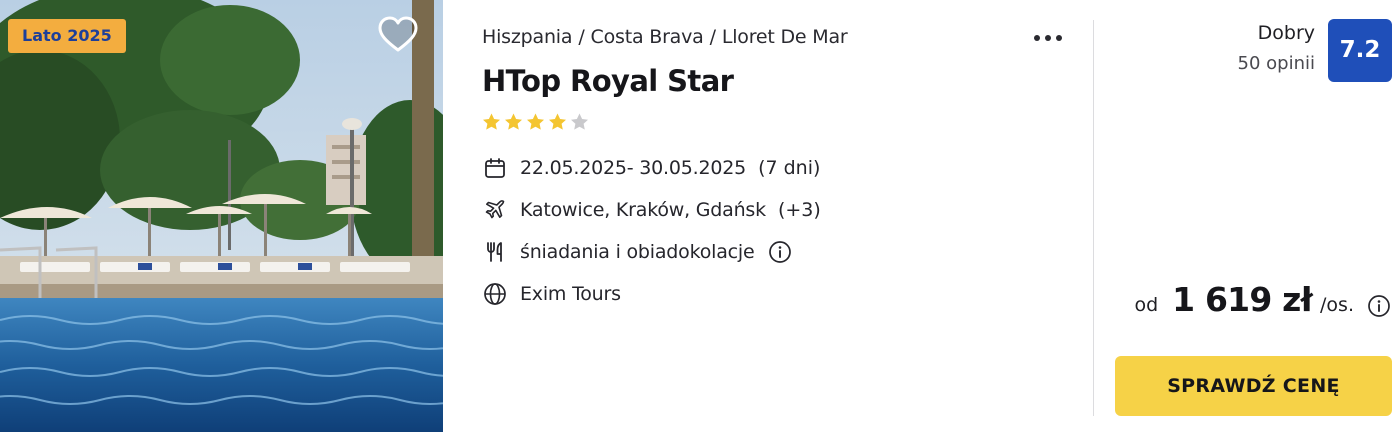 The height and width of the screenshot is (432, 1400). What do you see at coordinates (633, 168) in the screenshot?
I see `travel-dates: 22.05.2025- 30.05.2025` at bounding box center [633, 168].